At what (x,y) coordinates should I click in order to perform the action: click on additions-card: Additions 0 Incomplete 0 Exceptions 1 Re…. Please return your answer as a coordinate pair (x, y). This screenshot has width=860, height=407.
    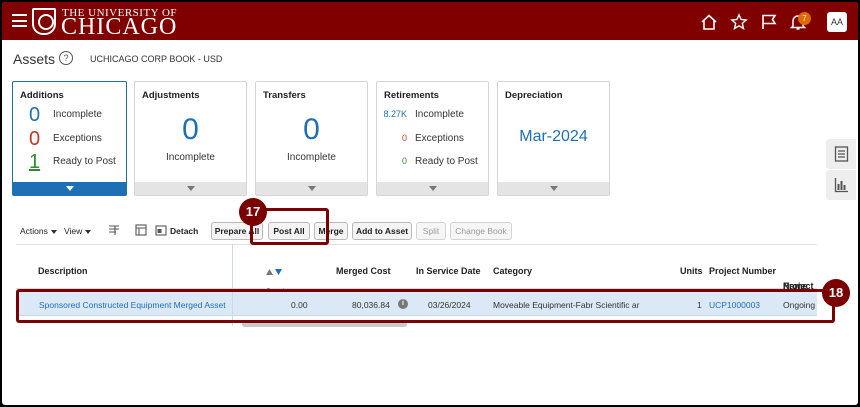
    Looking at the image, I should click on (69, 138).